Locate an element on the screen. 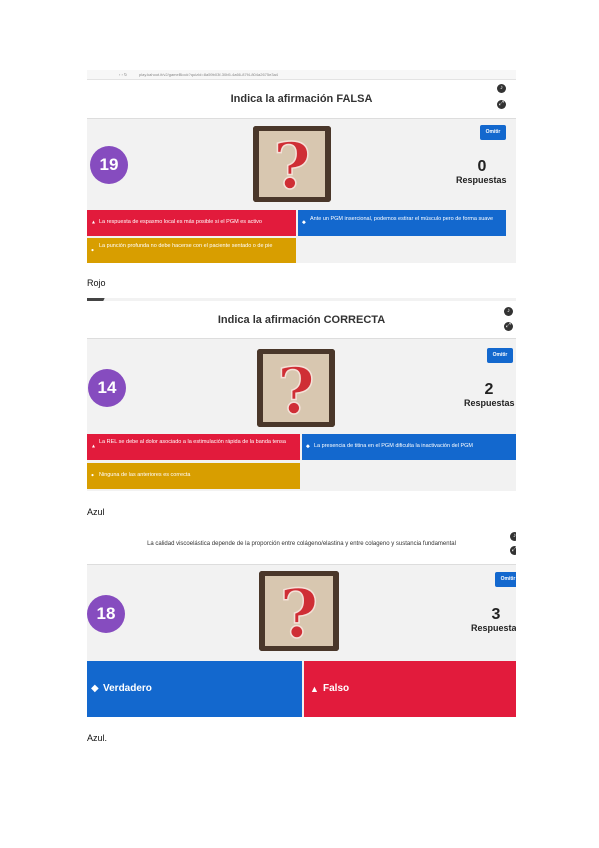 Image resolution: width=599 pixels, height=848 pixels. answer-count: 0 is located at coordinates (482, 166).